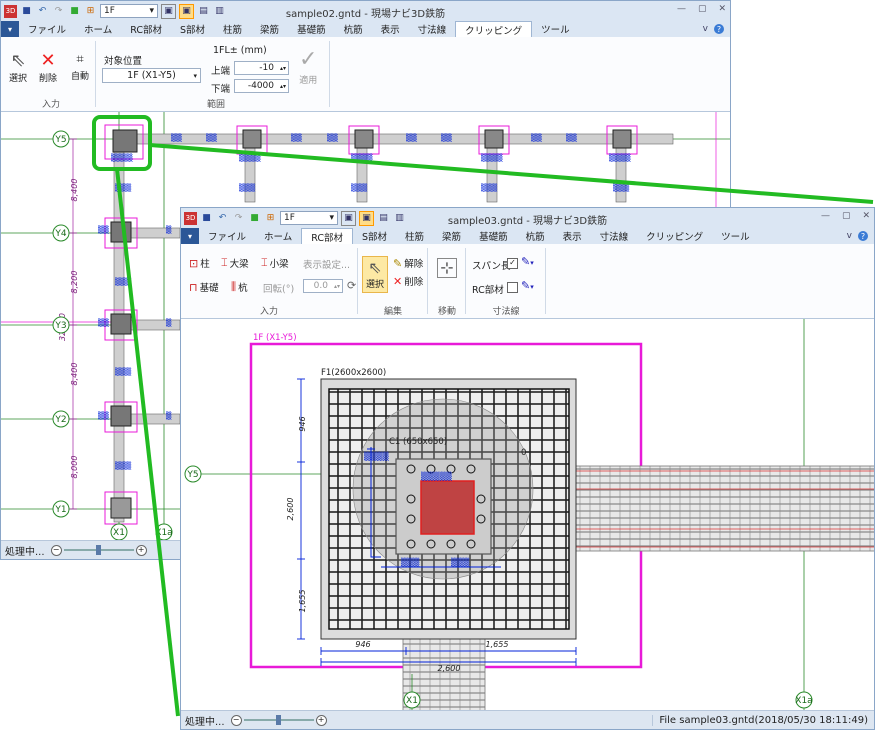  What do you see at coordinates (204, 287) in the screenshot?
I see `foundation-button: ⊓ 基礎` at bounding box center [204, 287].